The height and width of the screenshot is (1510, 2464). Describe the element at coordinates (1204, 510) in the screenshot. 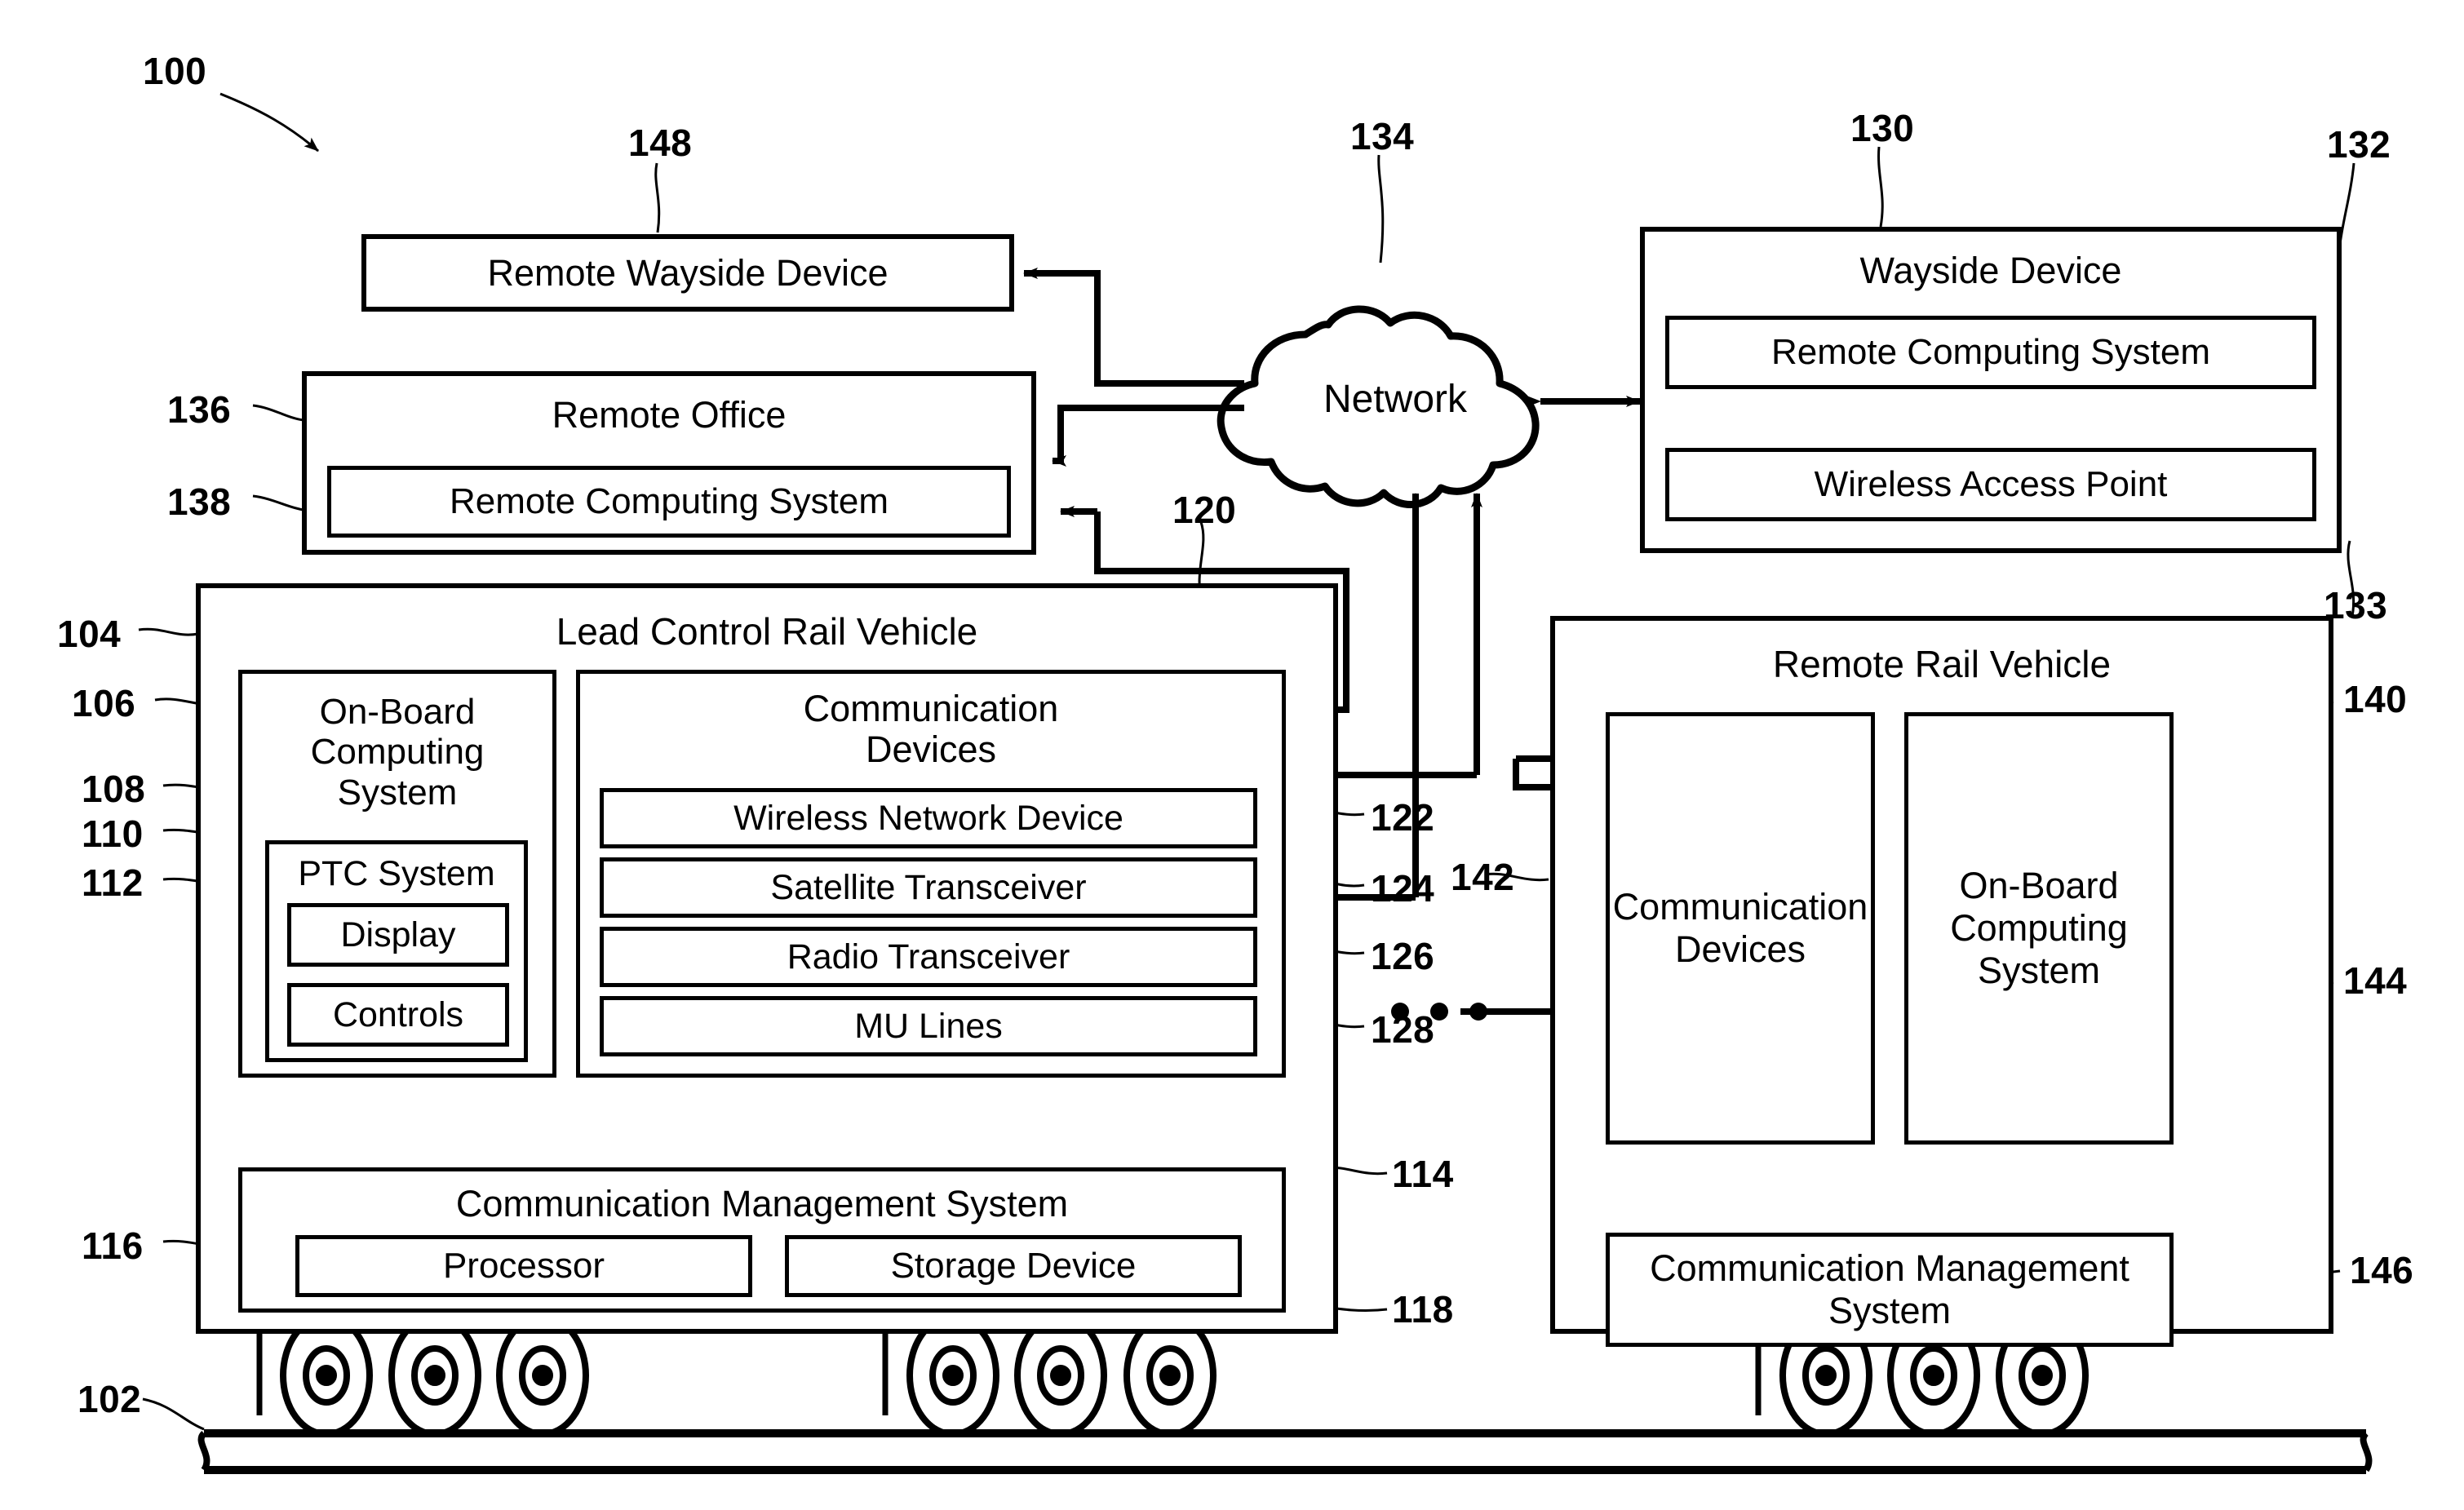

I see `ref-120: 120` at that location.